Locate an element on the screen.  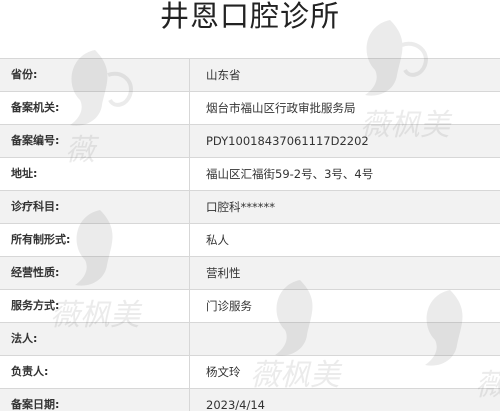
row-label: 所有制形式: is located at coordinates (95, 240).